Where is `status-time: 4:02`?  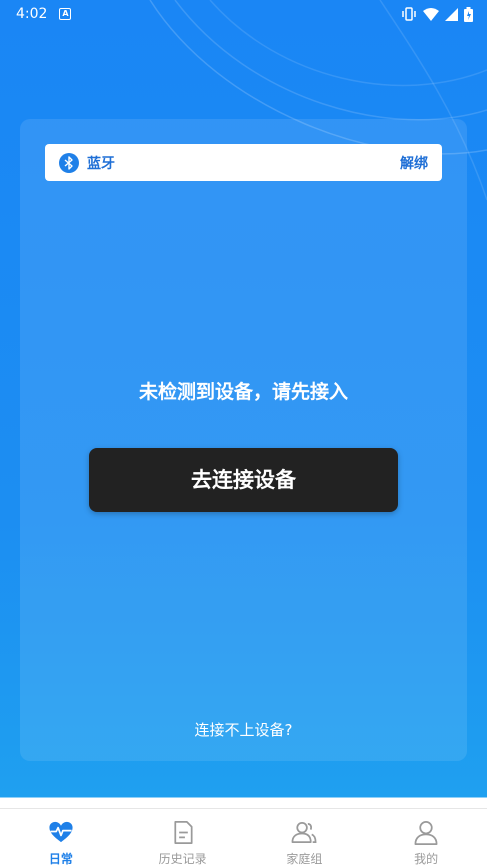 status-time: 4:02 is located at coordinates (32, 14).